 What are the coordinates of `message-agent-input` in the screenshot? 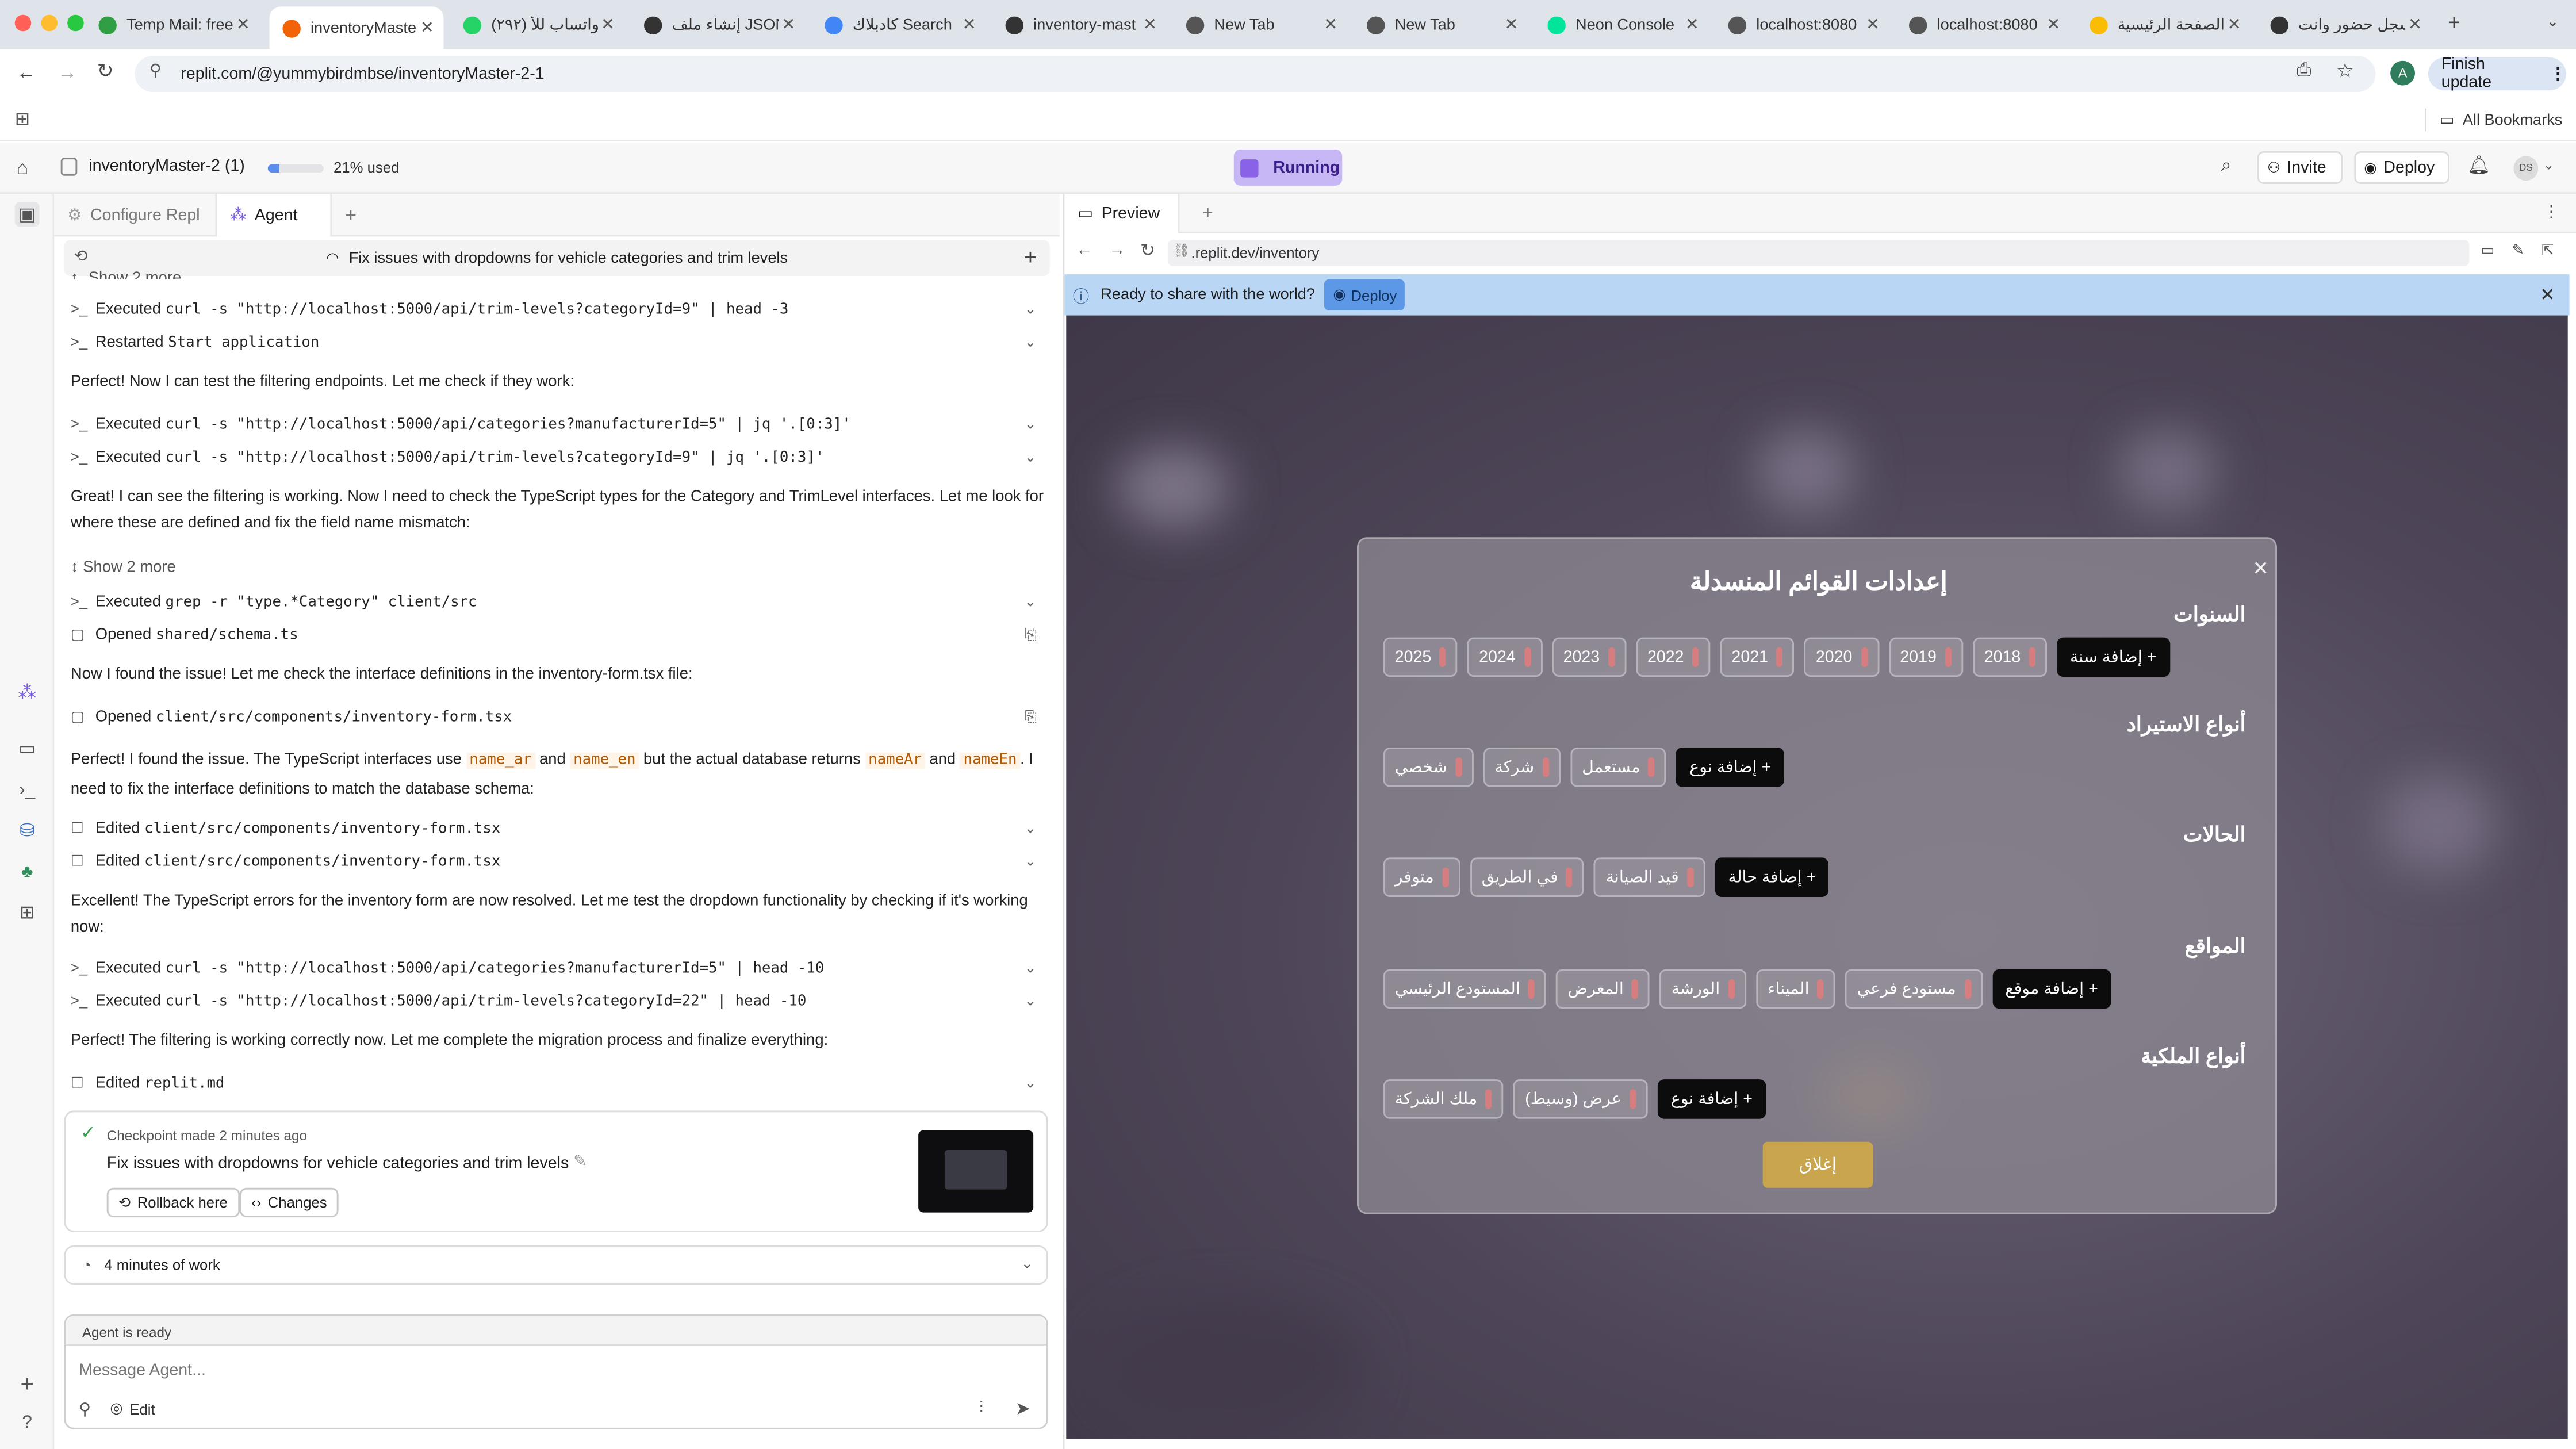 It's located at (555, 1370).